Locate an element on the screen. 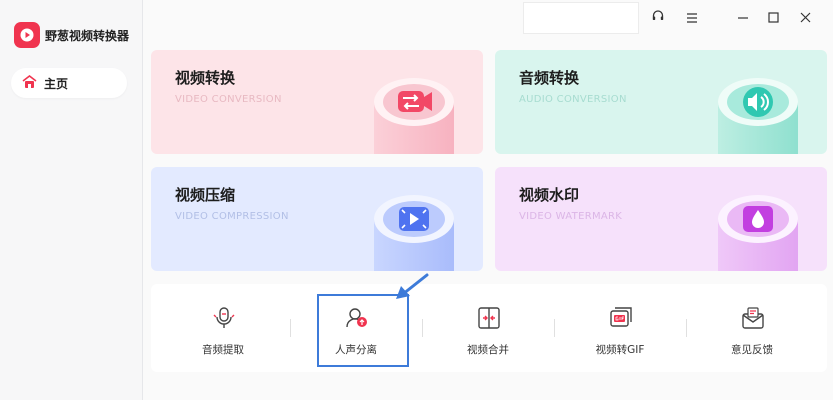 The width and height of the screenshot is (833, 400). tool-label: 意见反馈 is located at coordinates (752, 350).